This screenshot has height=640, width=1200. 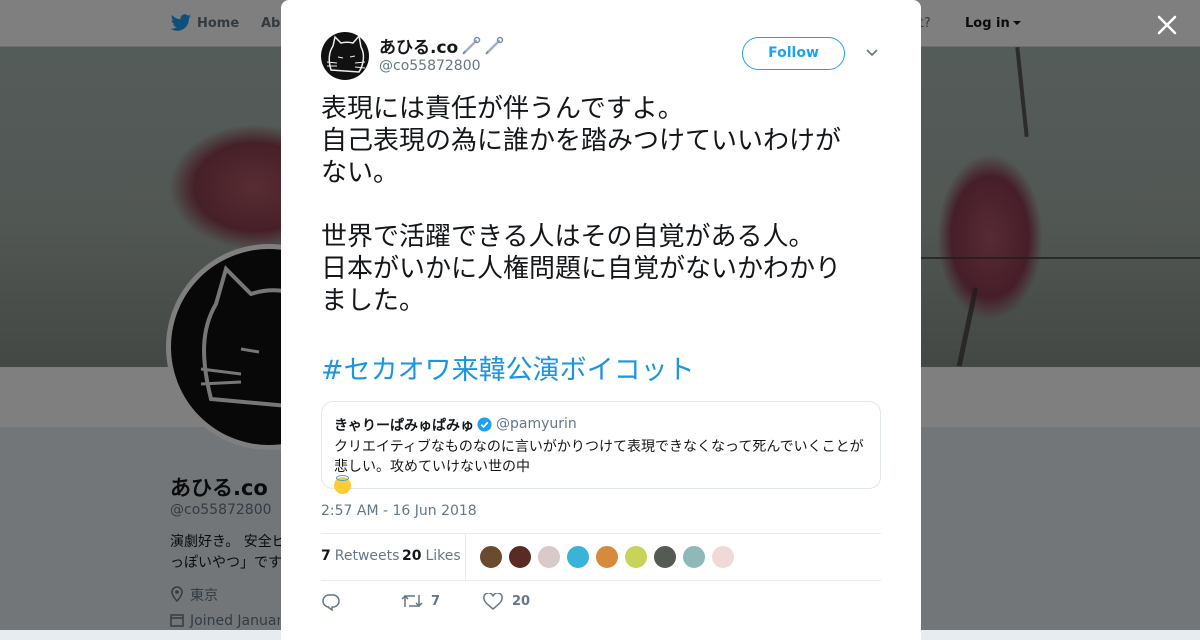 I want to click on like-button: 20, so click(x=513, y=602).